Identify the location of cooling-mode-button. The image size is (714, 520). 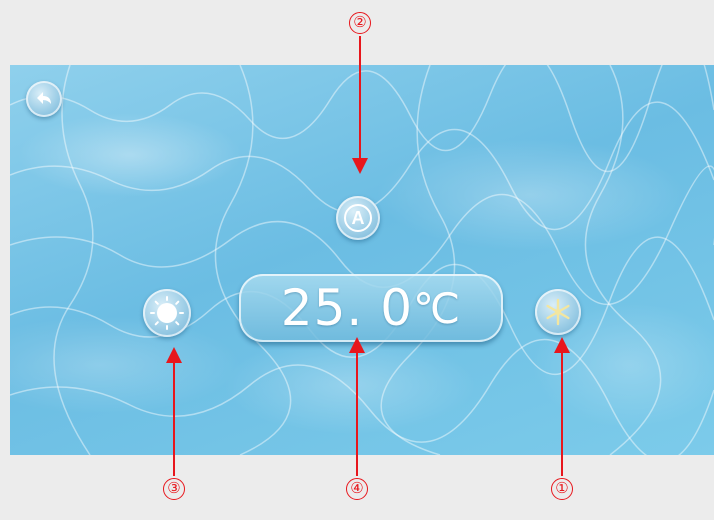
(558, 312).